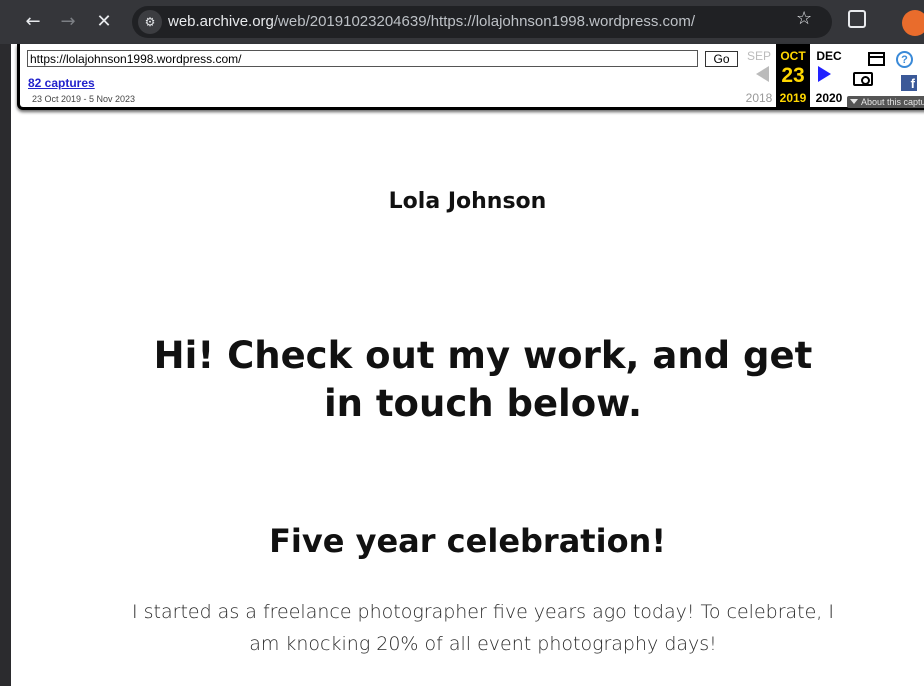 The image size is (924, 686). Describe the element at coordinates (804, 18) in the screenshot. I see `star-icon: ☆` at that location.